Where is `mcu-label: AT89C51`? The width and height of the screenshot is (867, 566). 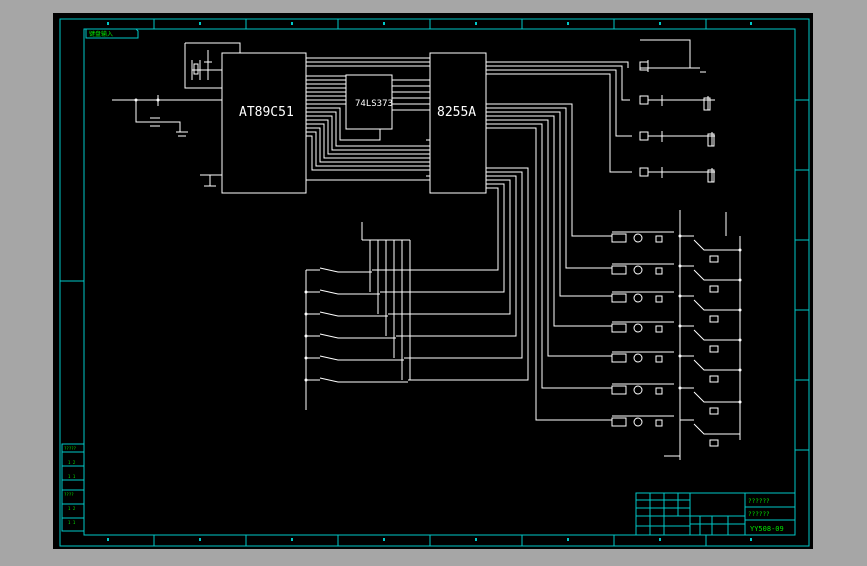 mcu-label: AT89C51 is located at coordinates (266, 112).